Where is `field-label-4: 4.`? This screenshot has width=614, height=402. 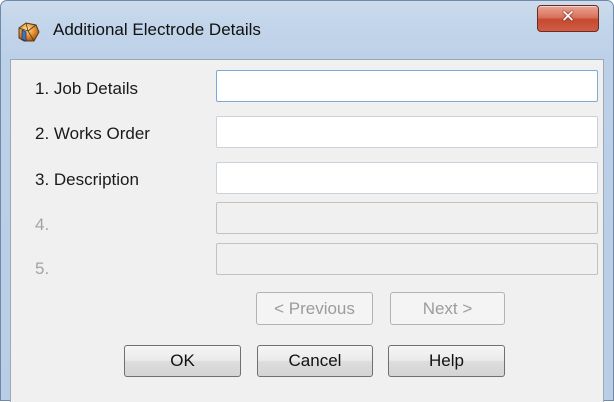 field-label-4: 4. is located at coordinates (42, 224).